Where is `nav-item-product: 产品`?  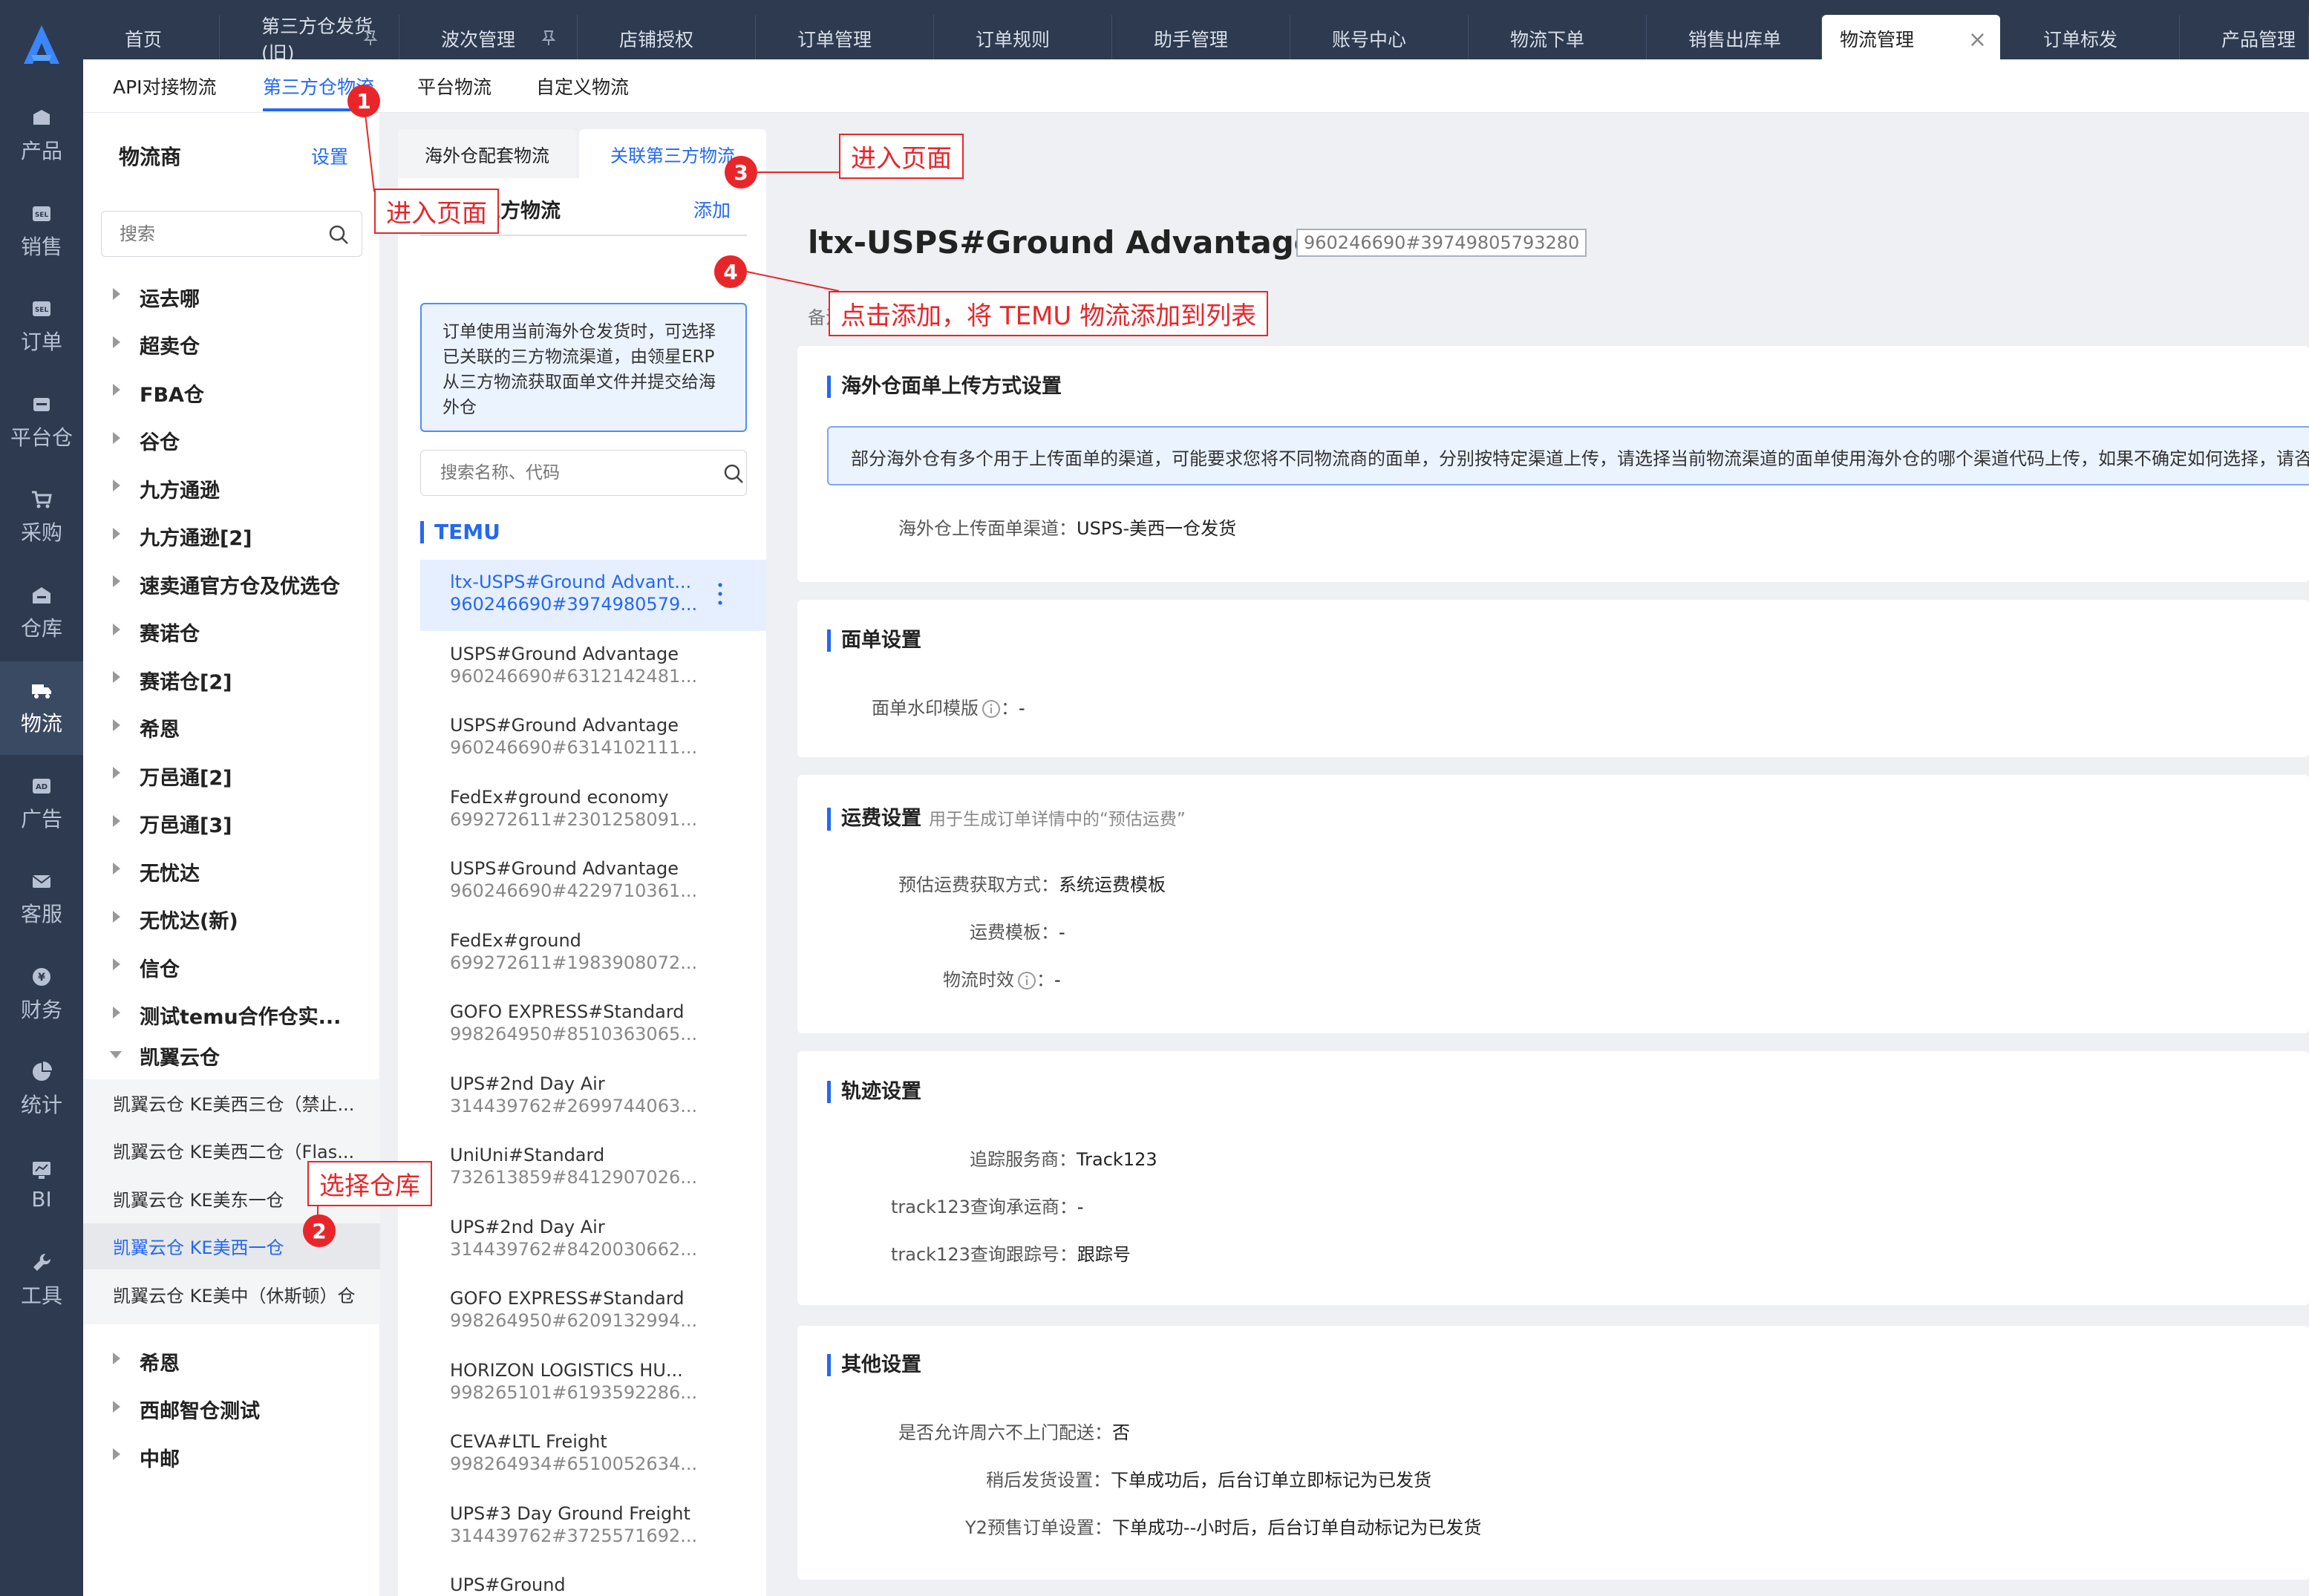 nav-item-product: 产品 is located at coordinates (41, 136).